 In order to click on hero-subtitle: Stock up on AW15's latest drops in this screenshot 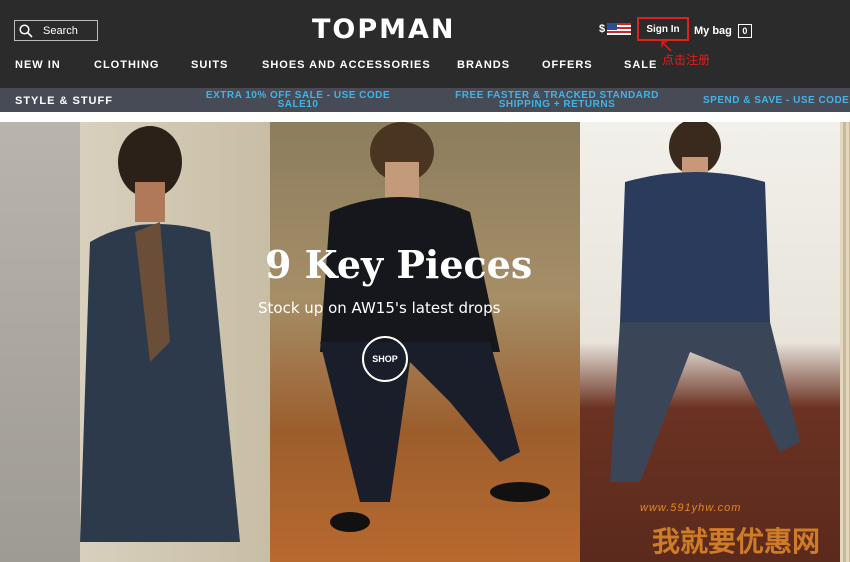, I will do `click(379, 308)`.